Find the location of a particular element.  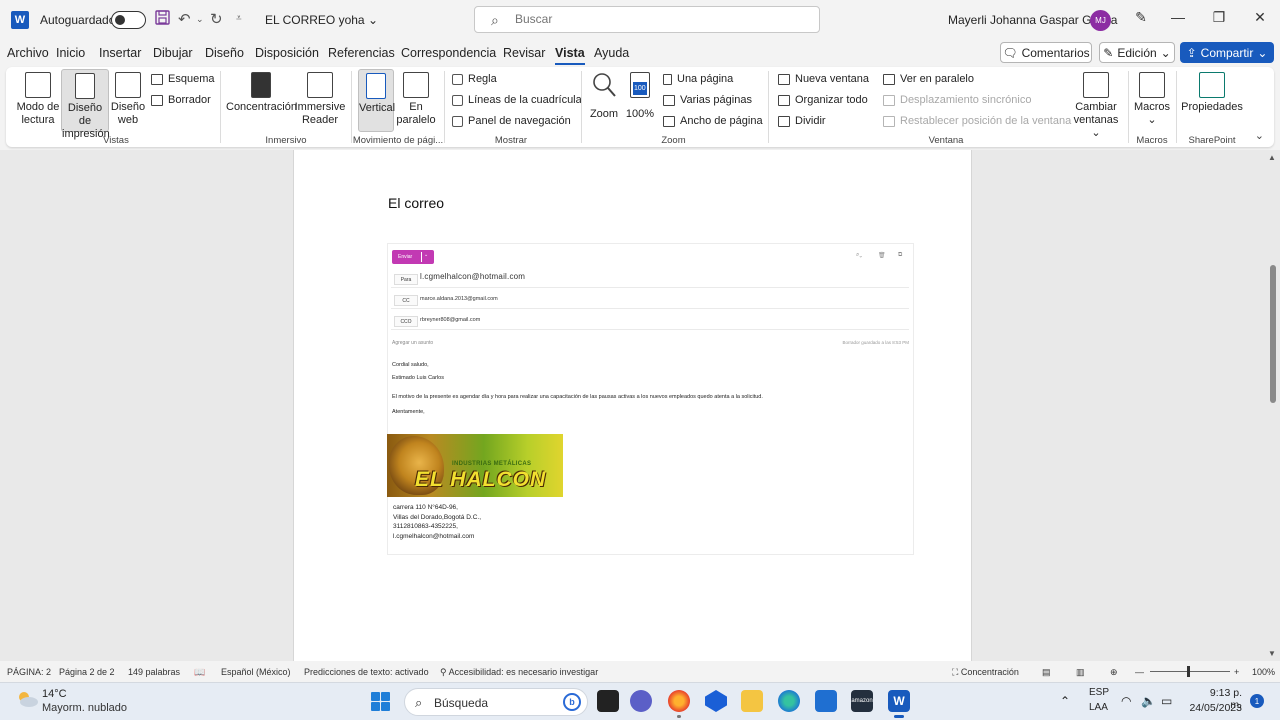

ruler-checkbox: Regla is located at coordinates (474, 79).